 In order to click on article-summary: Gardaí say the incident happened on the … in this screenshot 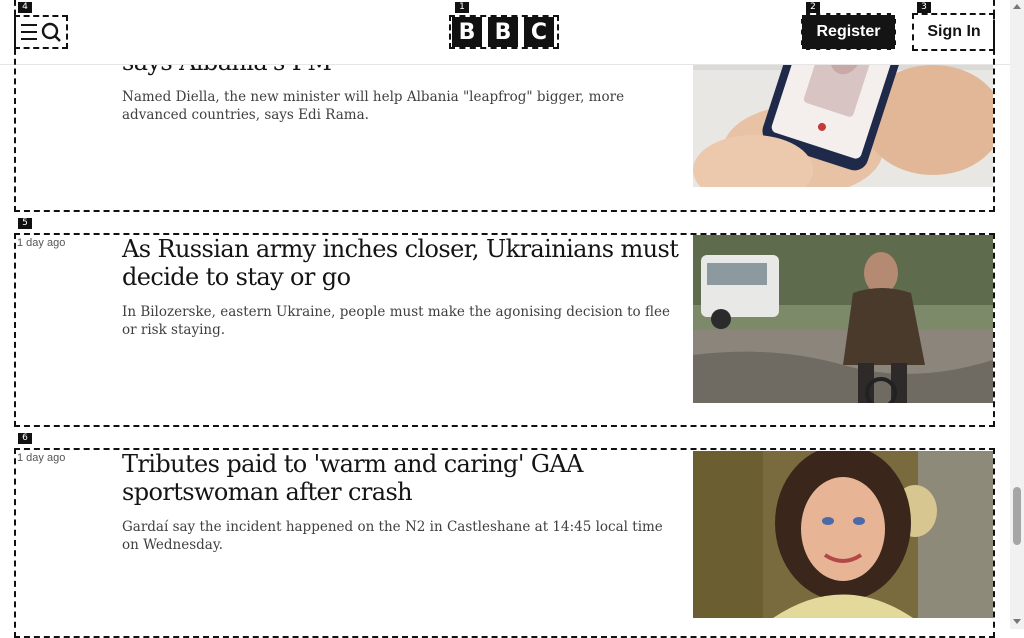, I will do `click(392, 536)`.